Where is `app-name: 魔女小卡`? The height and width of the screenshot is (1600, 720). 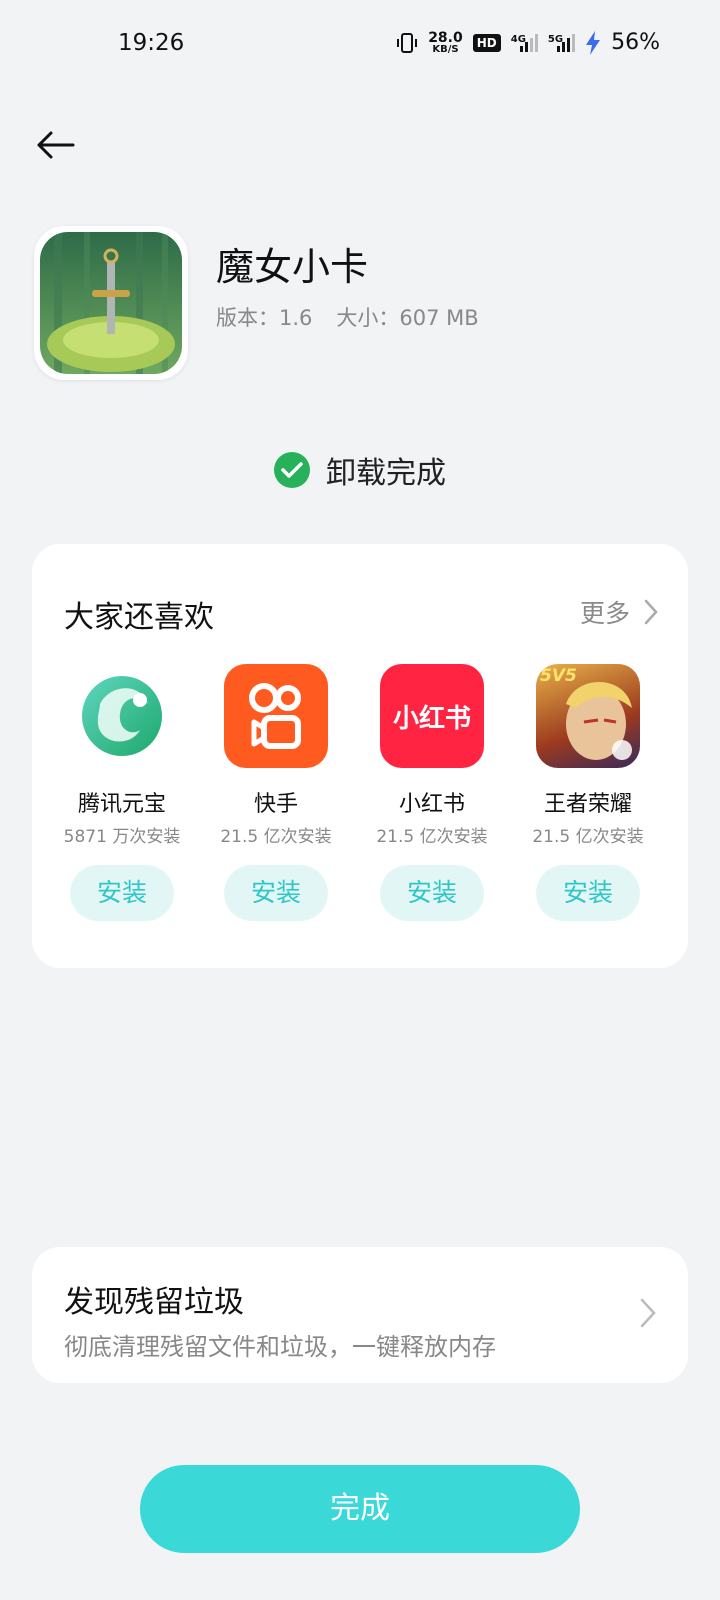 app-name: 魔女小卡 is located at coordinates (292, 267).